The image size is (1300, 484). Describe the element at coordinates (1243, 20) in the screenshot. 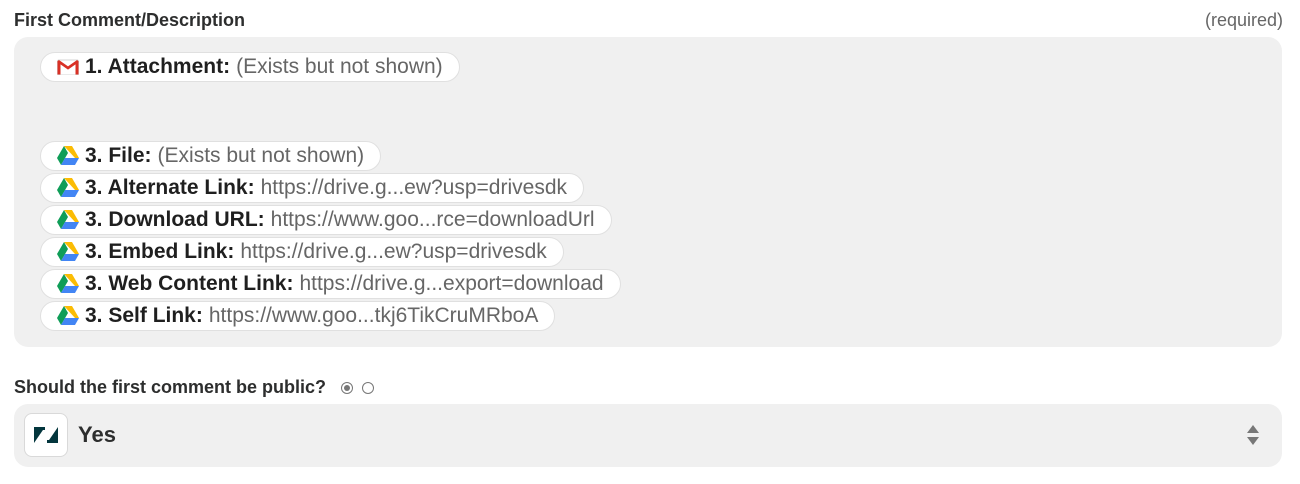

I see `required-indicator: (required)` at that location.